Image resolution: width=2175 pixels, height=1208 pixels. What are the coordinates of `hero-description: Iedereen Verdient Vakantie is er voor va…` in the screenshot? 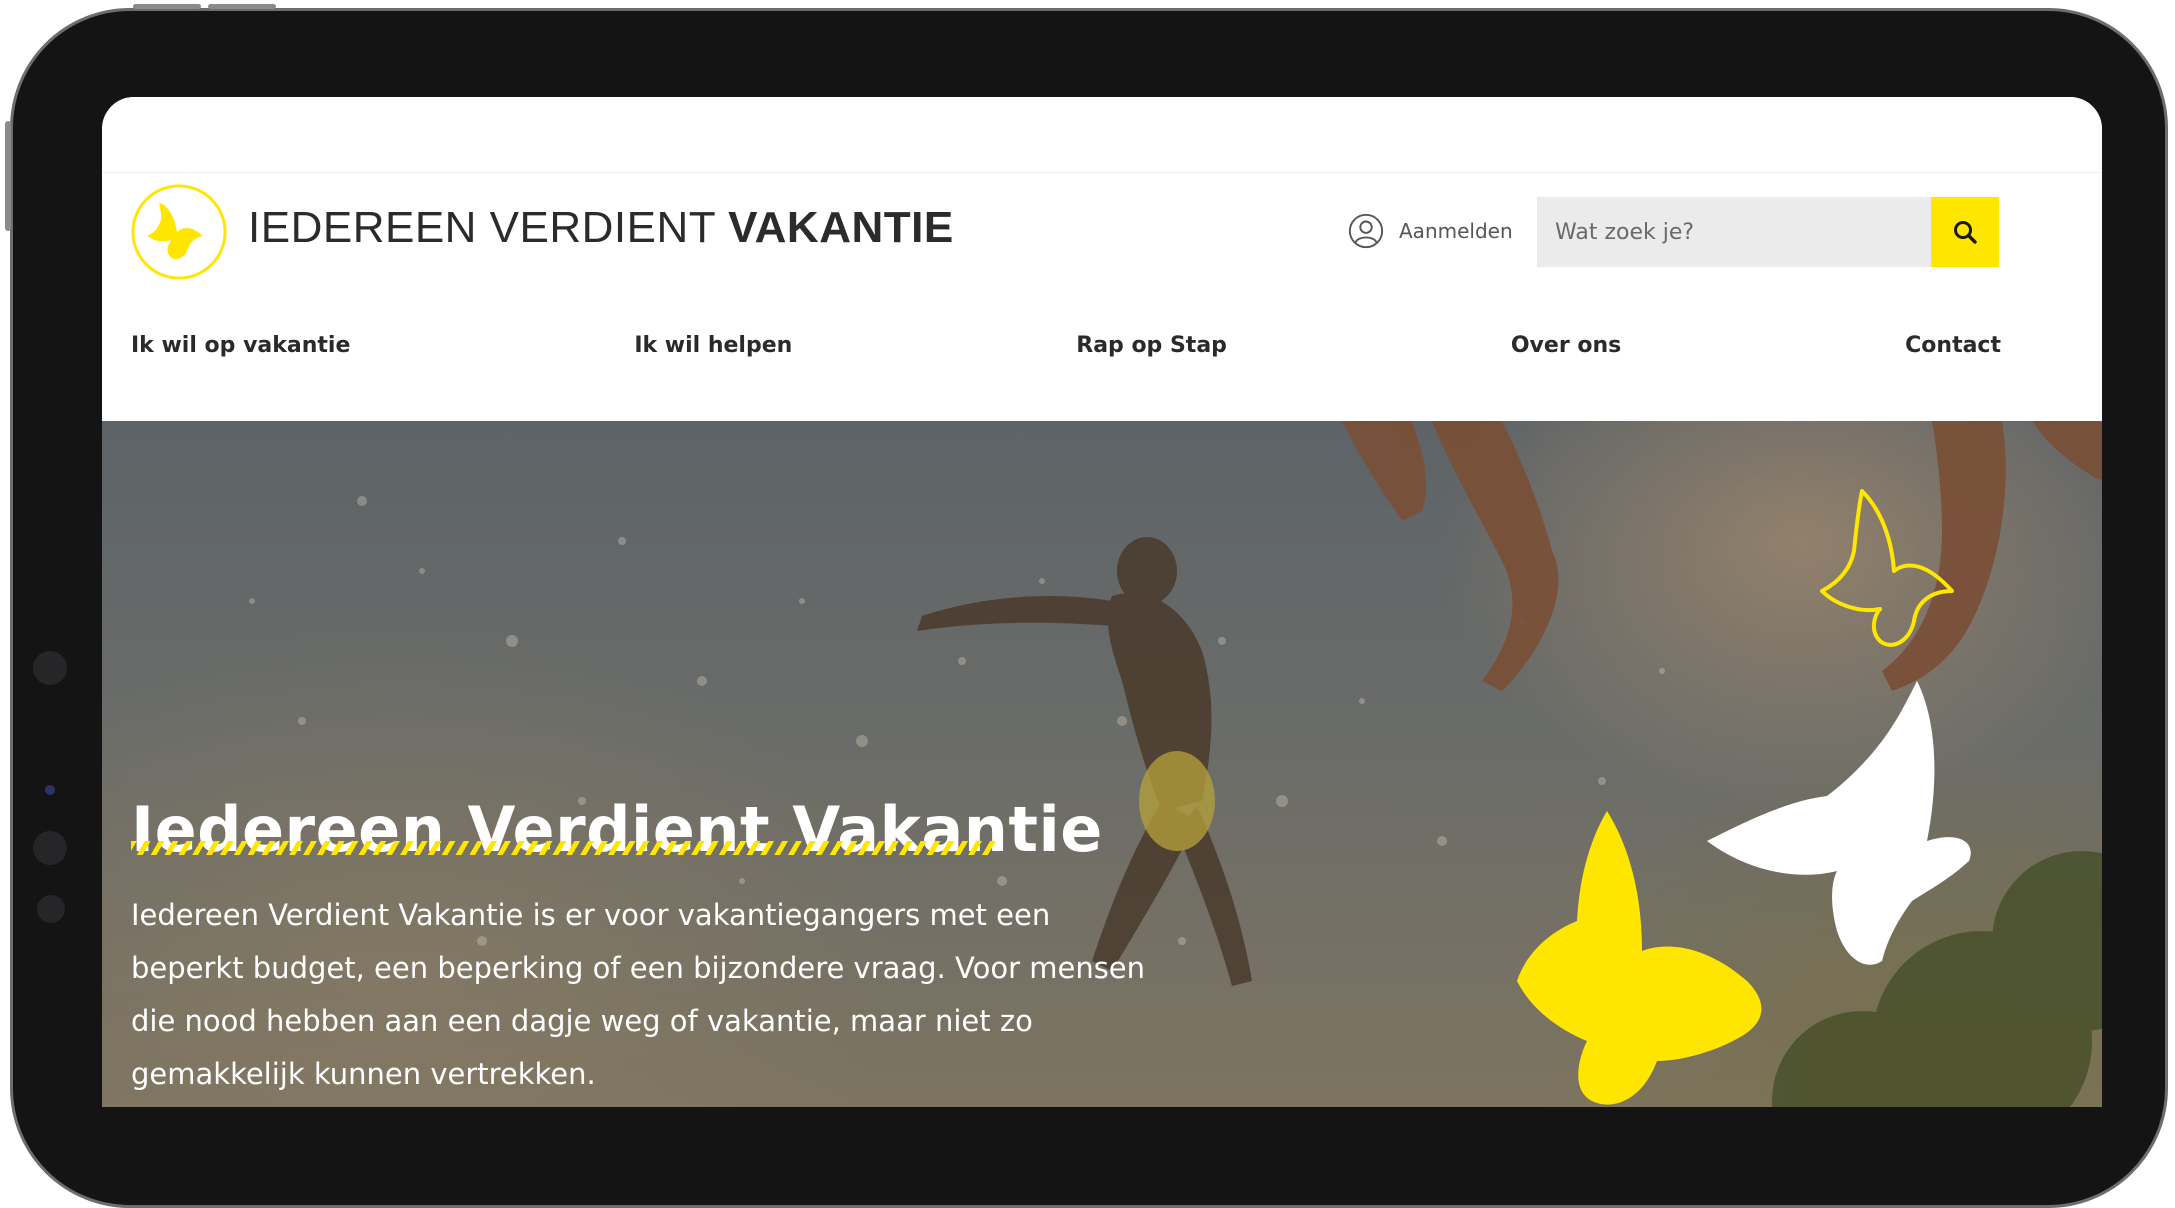 It's located at (638, 994).